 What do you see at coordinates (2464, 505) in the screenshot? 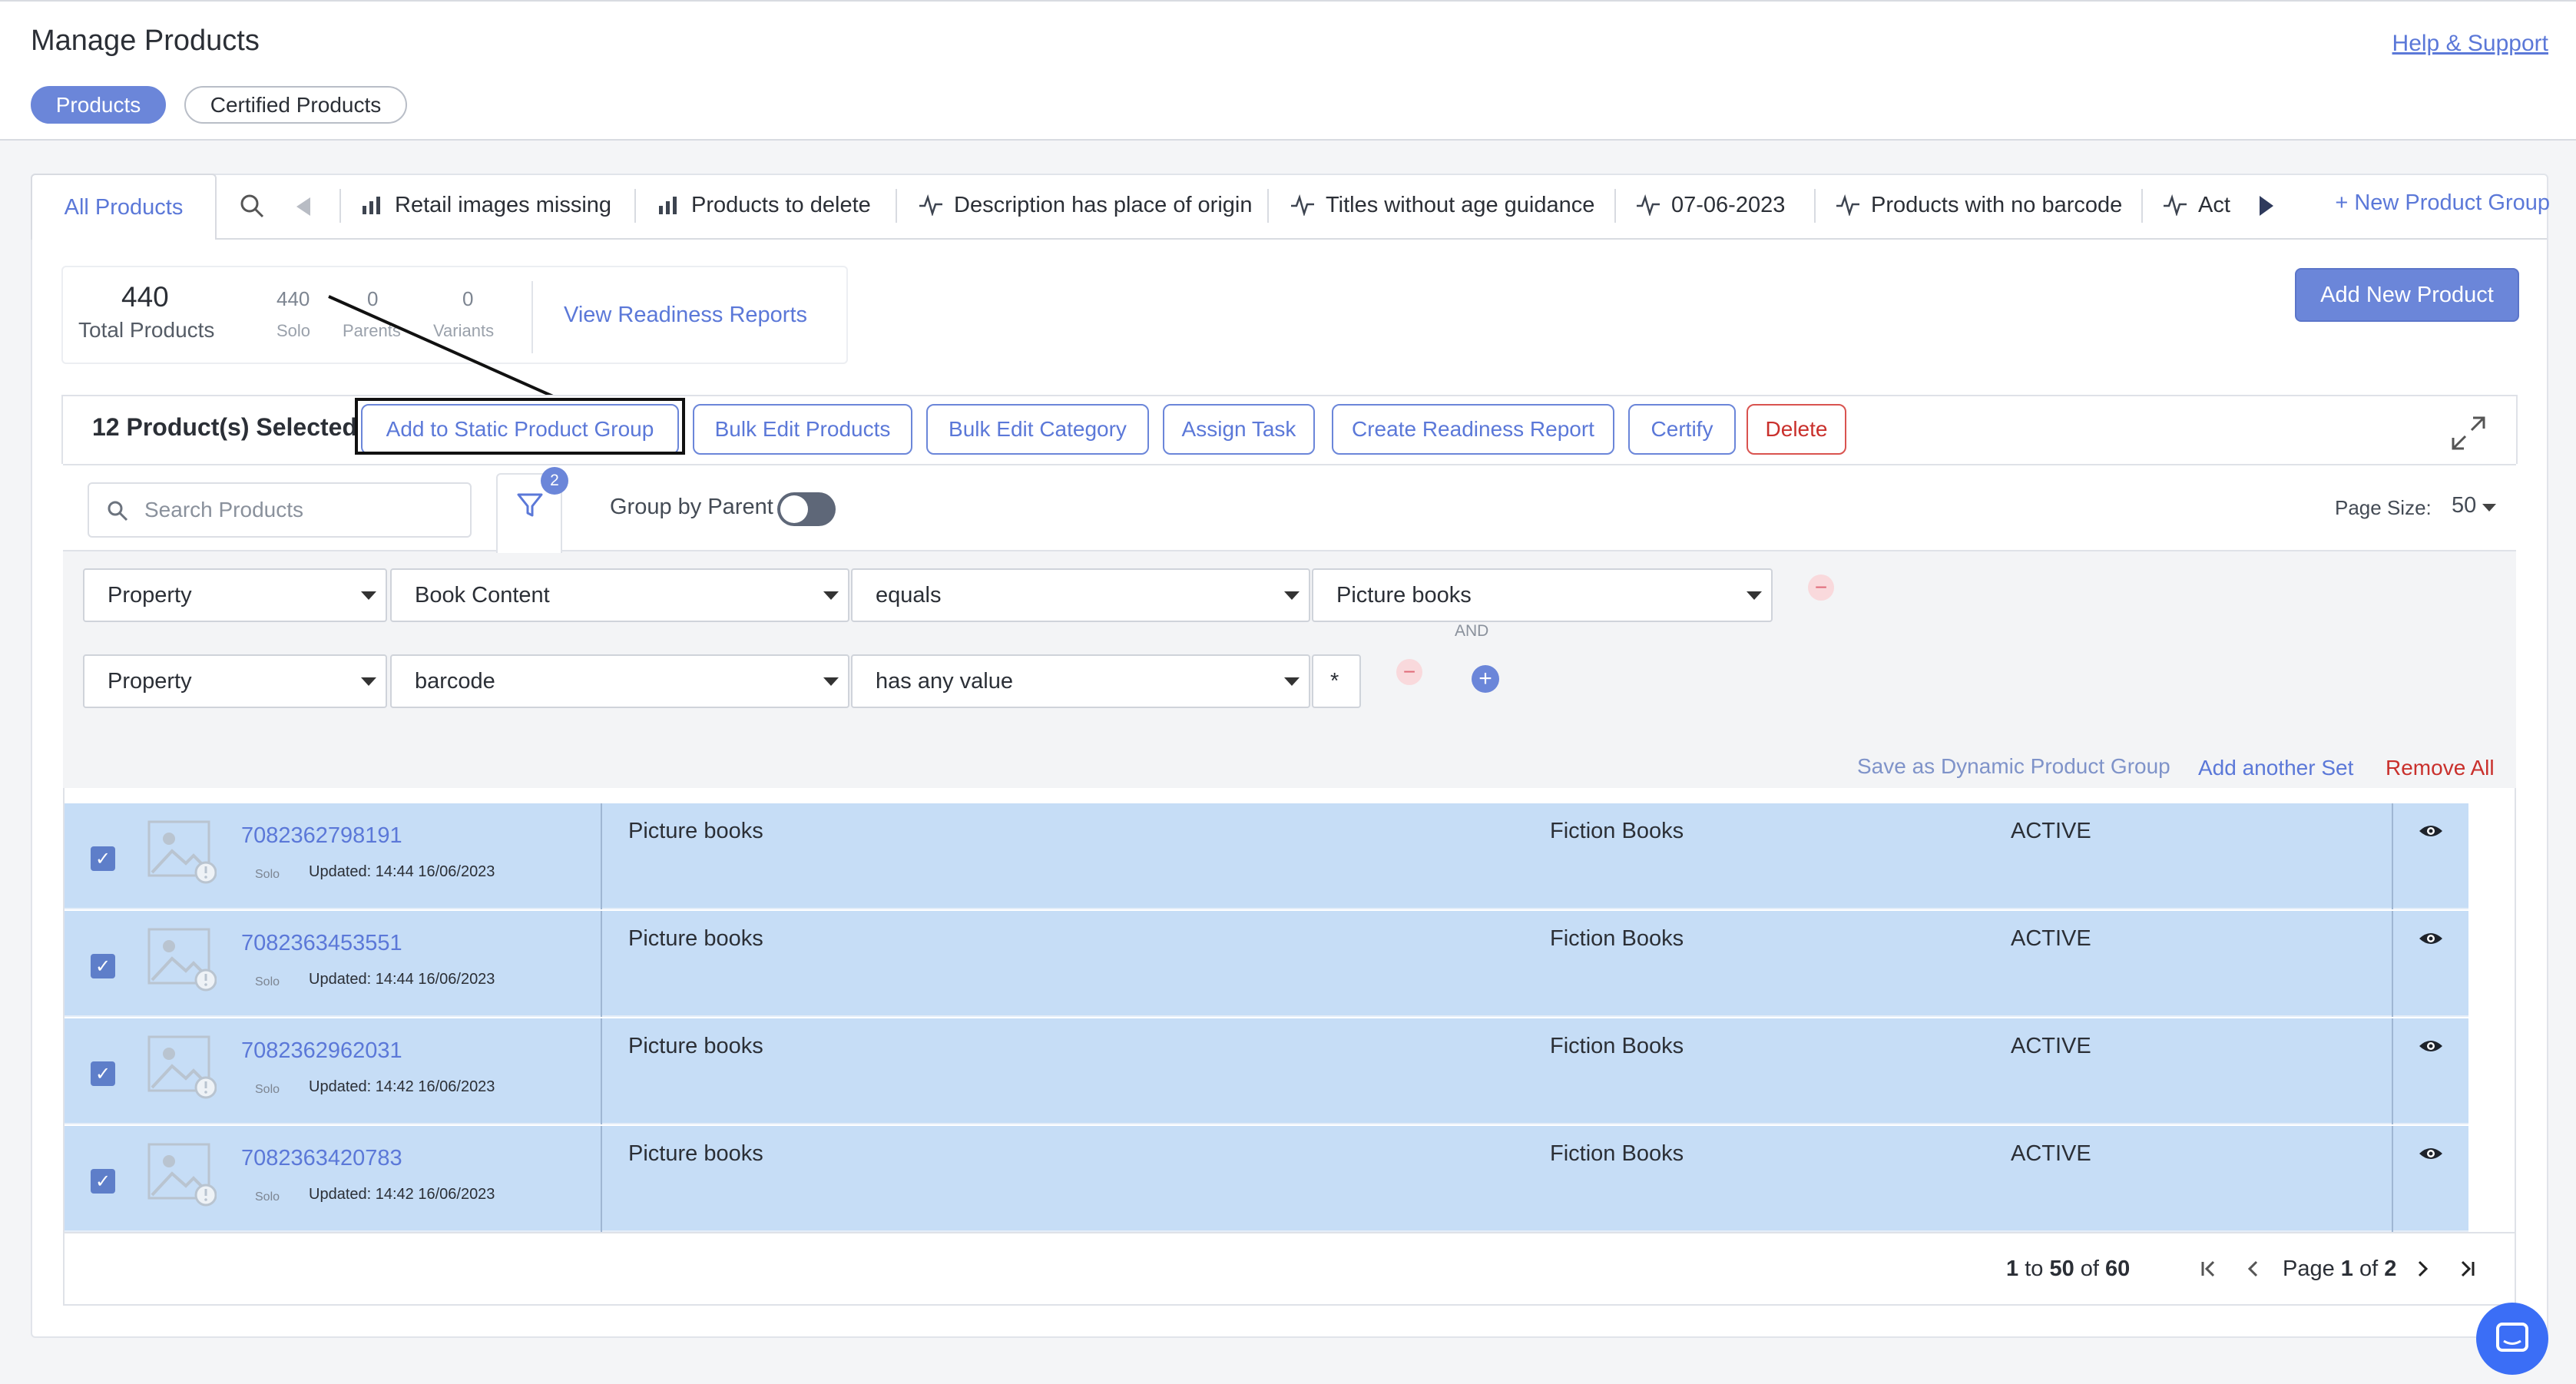
I see `page-size-select: 50` at bounding box center [2464, 505].